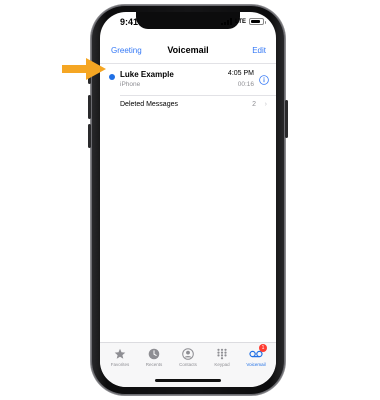 The height and width of the screenshot is (400, 380). I want to click on voicemail-time: 4:05 PM, so click(240, 73).